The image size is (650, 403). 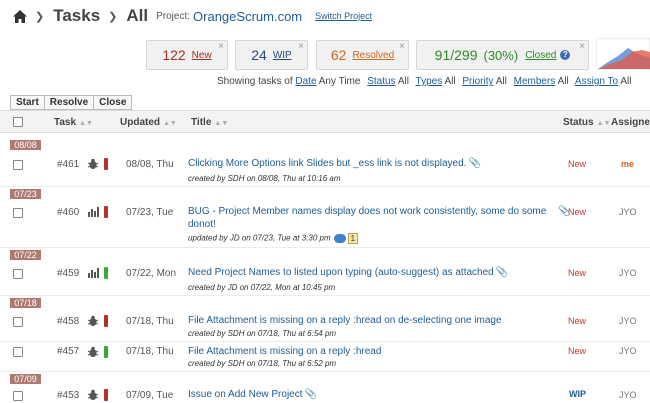 I want to click on updated-date: 07/09, Tue, so click(x=150, y=395).